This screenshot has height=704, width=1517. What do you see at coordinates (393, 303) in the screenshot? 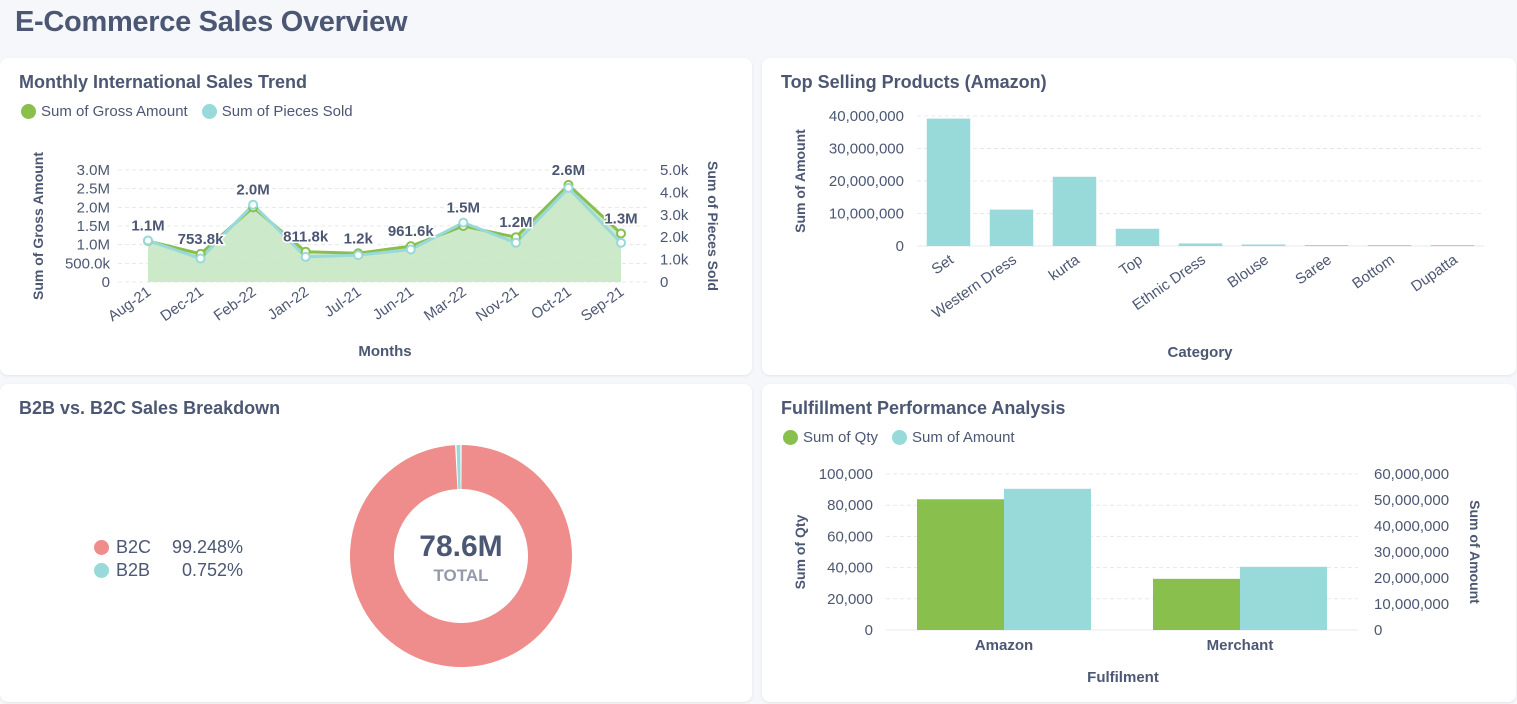
I see `x-tick-label: Jun-21` at bounding box center [393, 303].